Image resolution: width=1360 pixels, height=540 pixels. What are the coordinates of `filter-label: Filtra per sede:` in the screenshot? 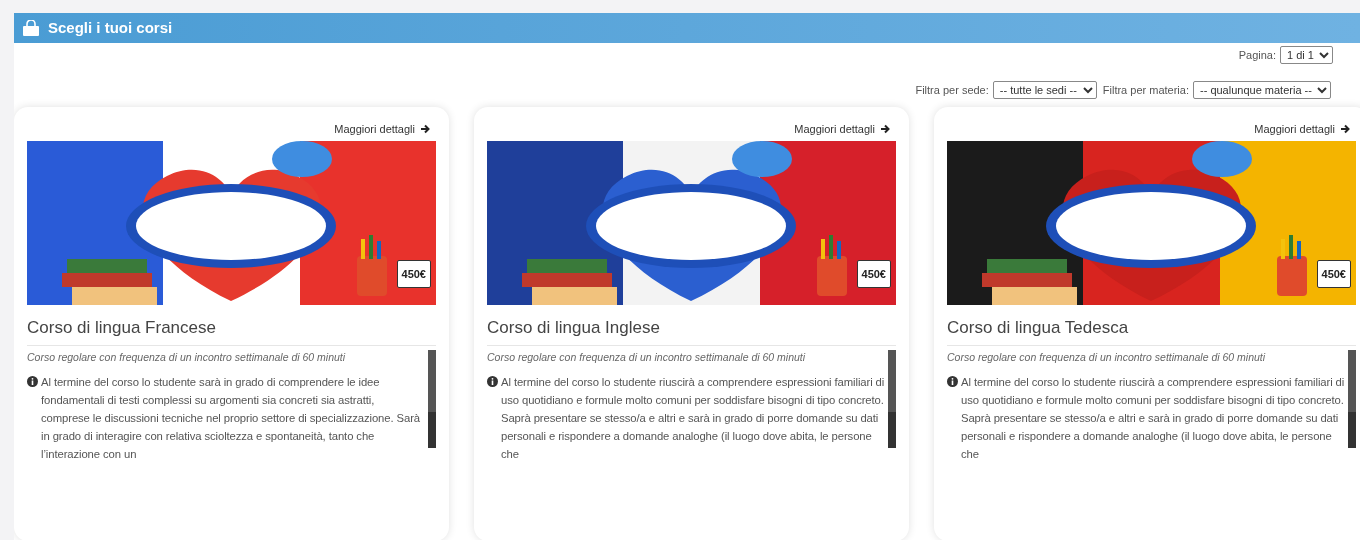 It's located at (952, 90).